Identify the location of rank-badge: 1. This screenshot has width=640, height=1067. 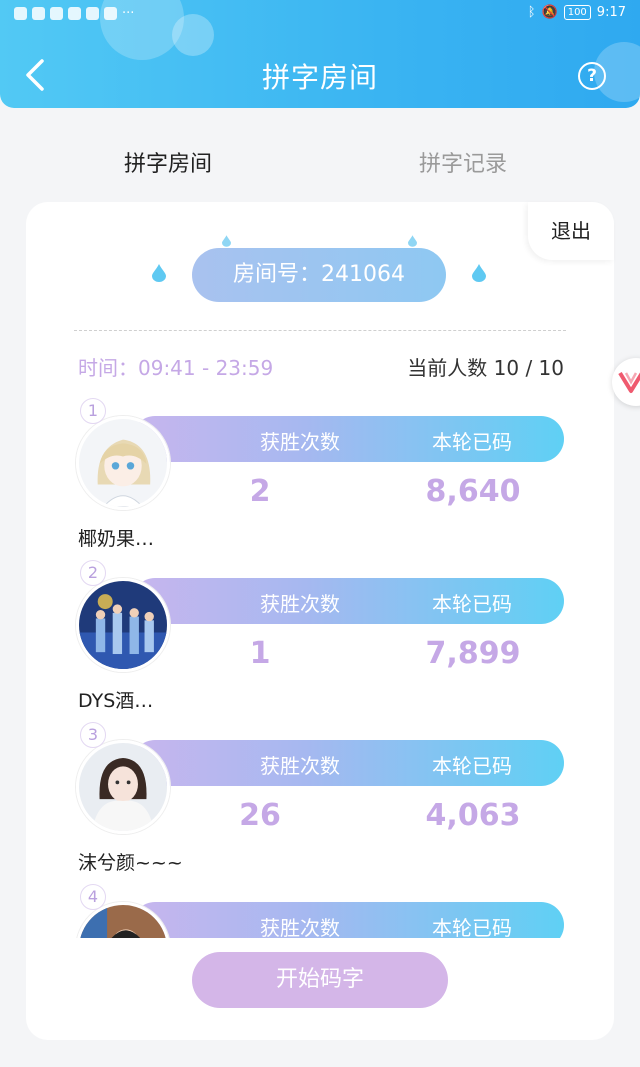
(93, 411).